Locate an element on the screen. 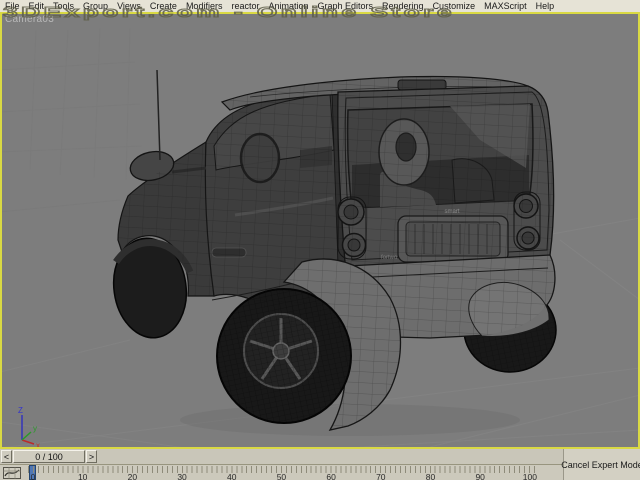  menu-item: Create is located at coordinates (163, 6).